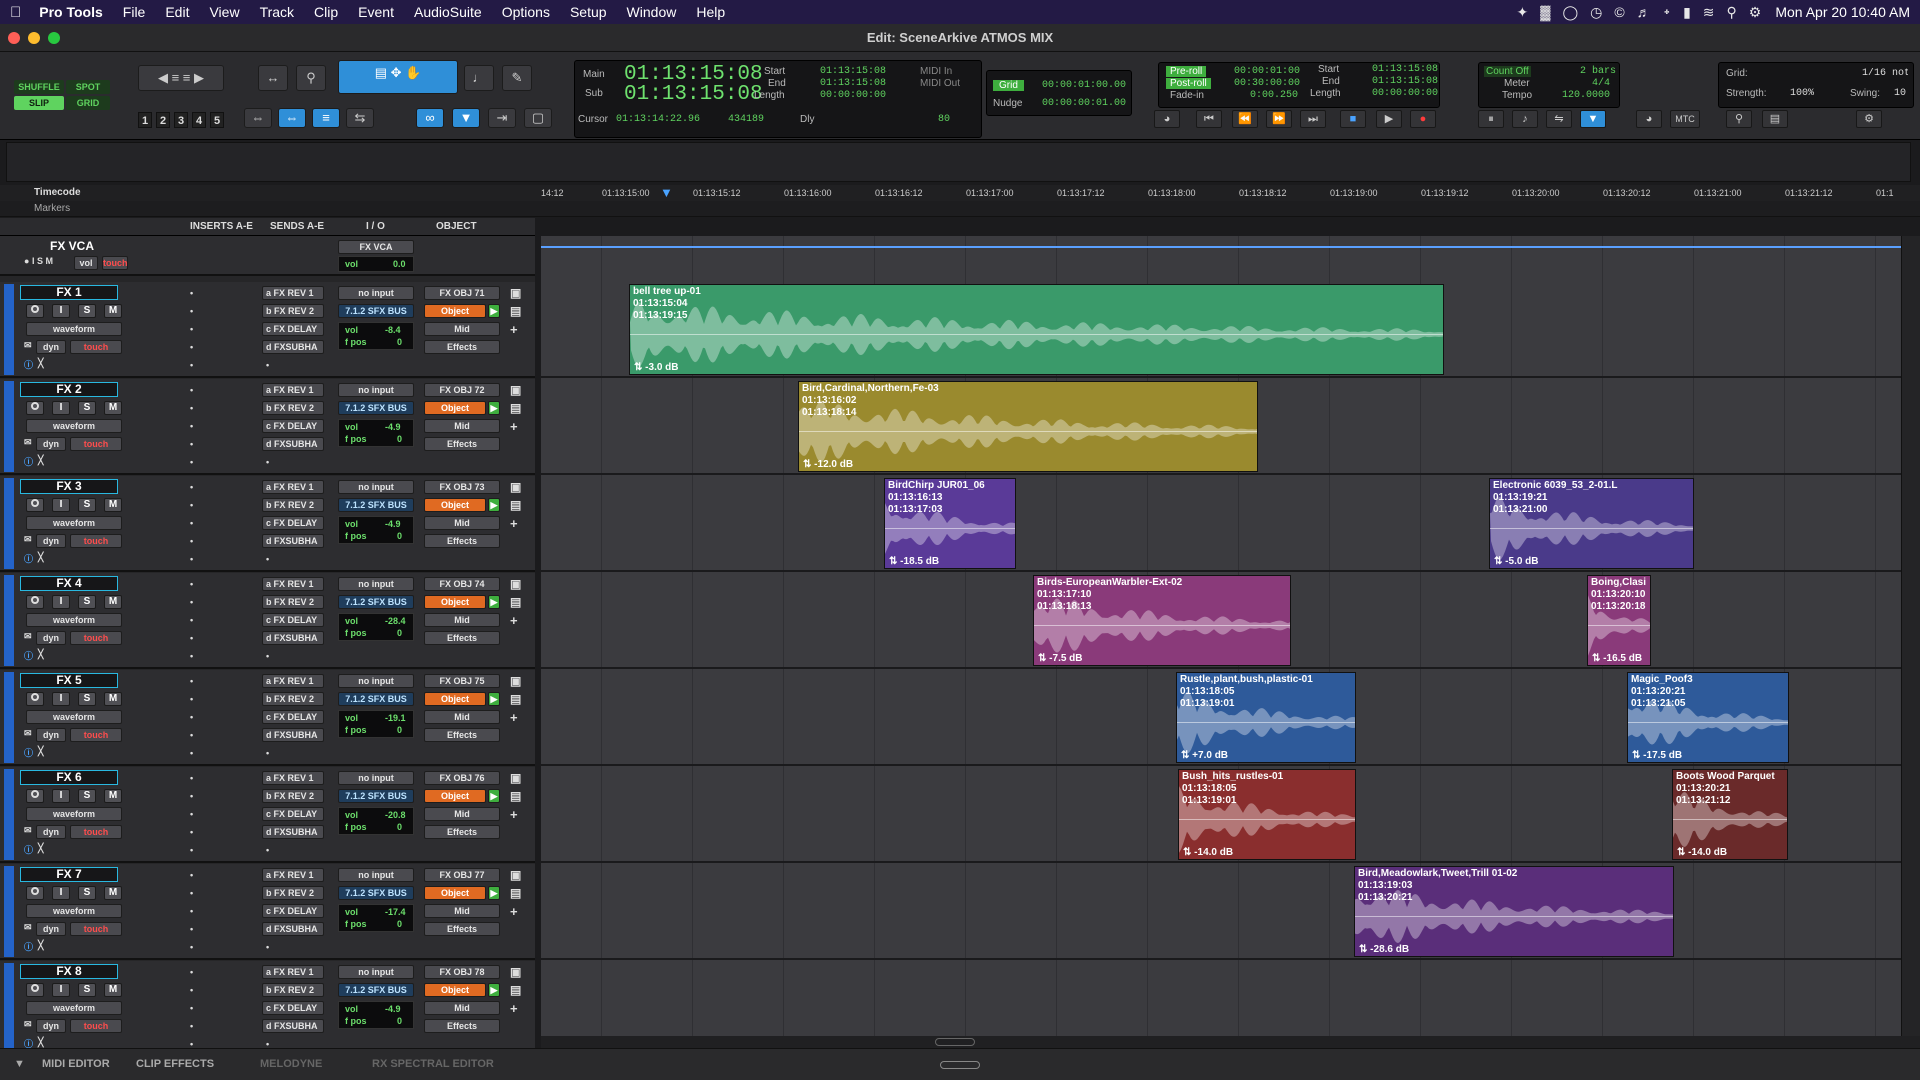 Image resolution: width=1920 pixels, height=1080 pixels. What do you see at coordinates (398, 77) in the screenshot?
I see `edit-tools-group: ▤ ✥ ✋` at bounding box center [398, 77].